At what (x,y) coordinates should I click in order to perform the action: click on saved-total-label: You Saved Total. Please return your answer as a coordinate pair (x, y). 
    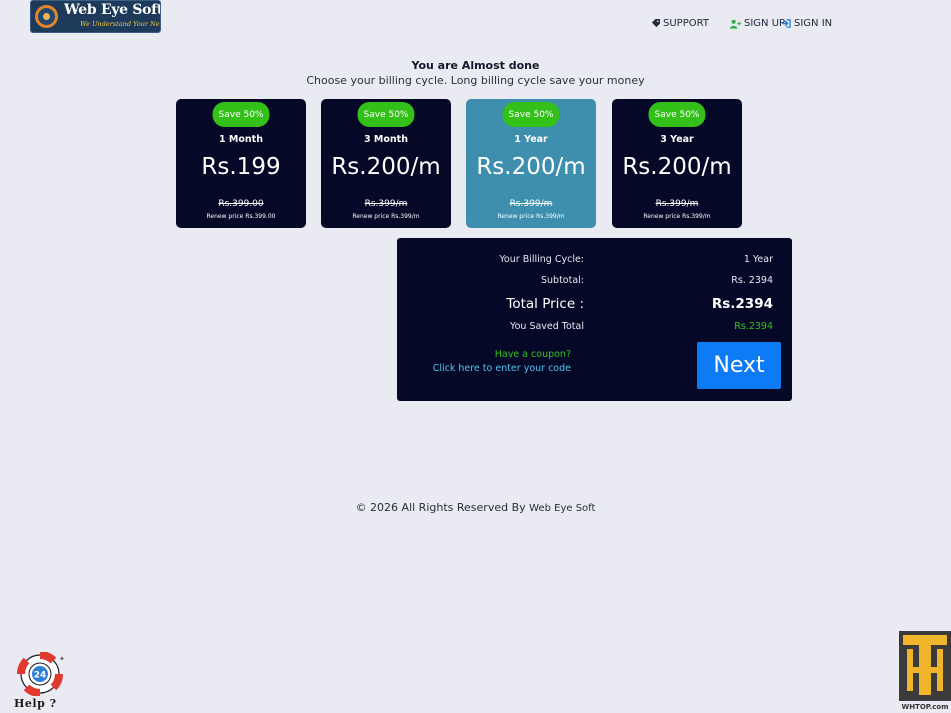
    Looking at the image, I should click on (547, 326).